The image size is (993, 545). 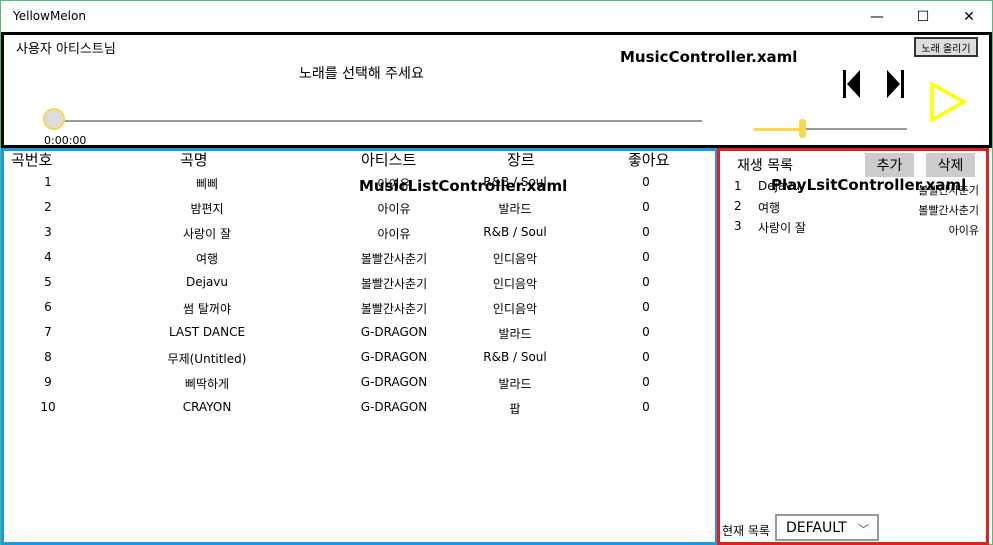 I want to click on minimize-icon: —, so click(x=877, y=16).